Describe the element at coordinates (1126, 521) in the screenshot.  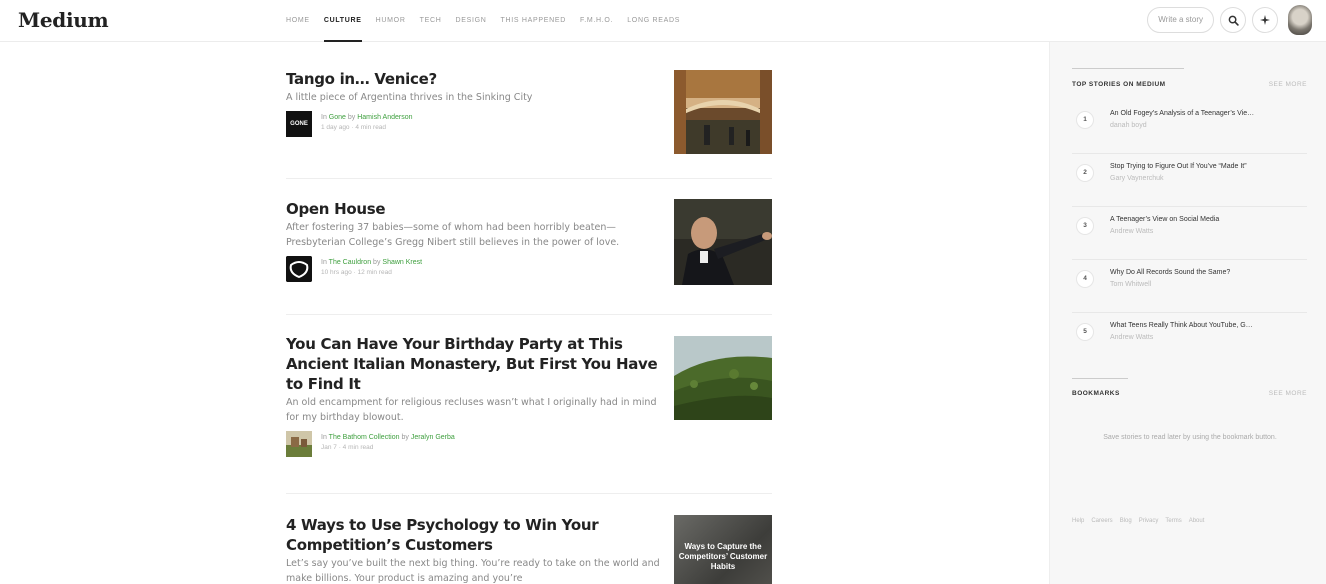
I see `footer-blog-link: Blog` at that location.